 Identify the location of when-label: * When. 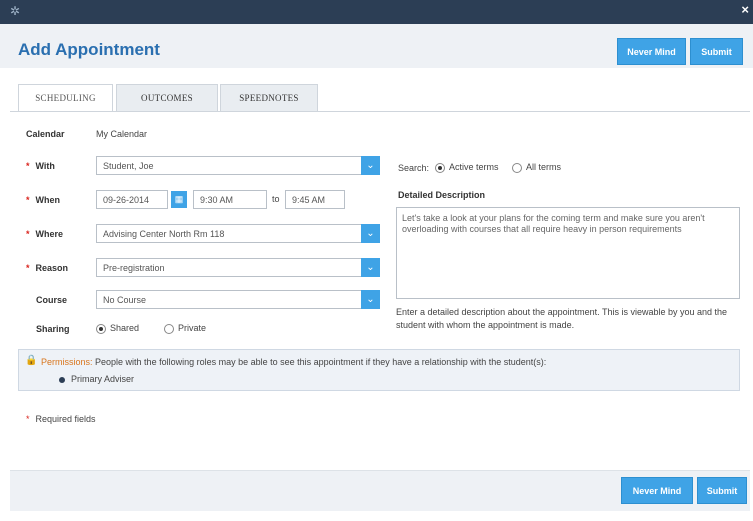
(43, 200).